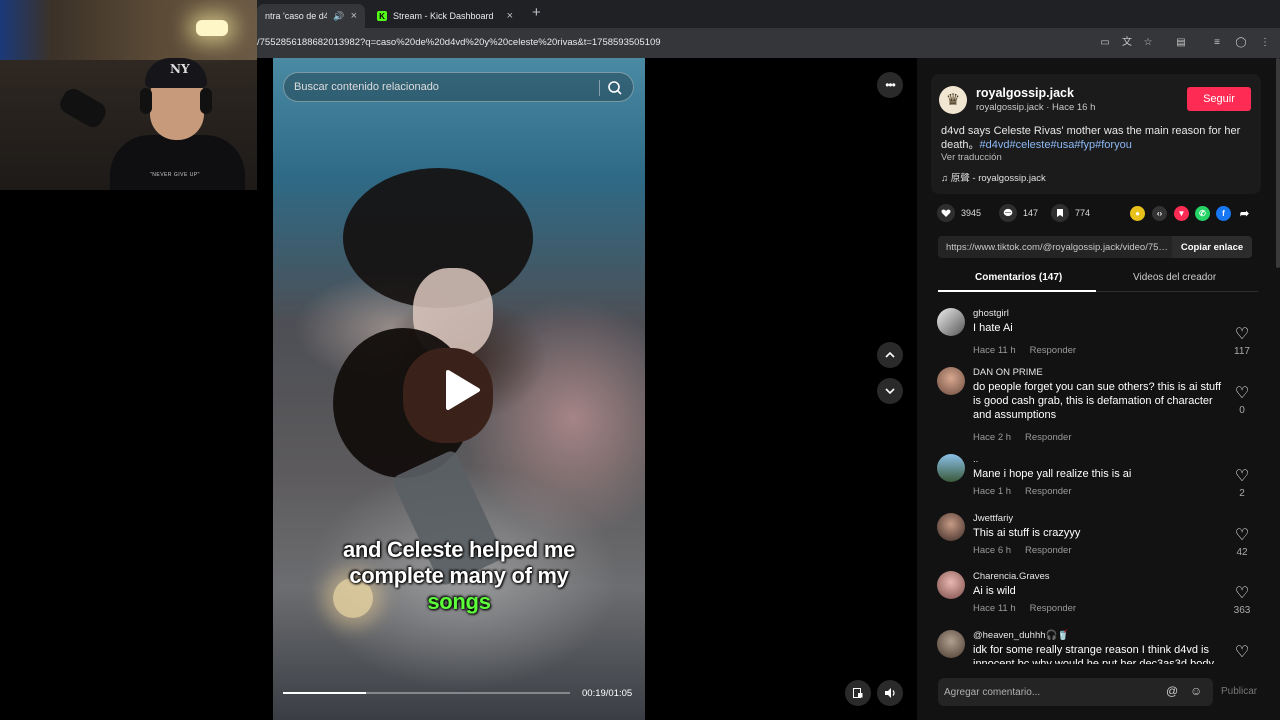 The height and width of the screenshot is (720, 1280). I want to click on bookmark-icon, so click(1060, 213).